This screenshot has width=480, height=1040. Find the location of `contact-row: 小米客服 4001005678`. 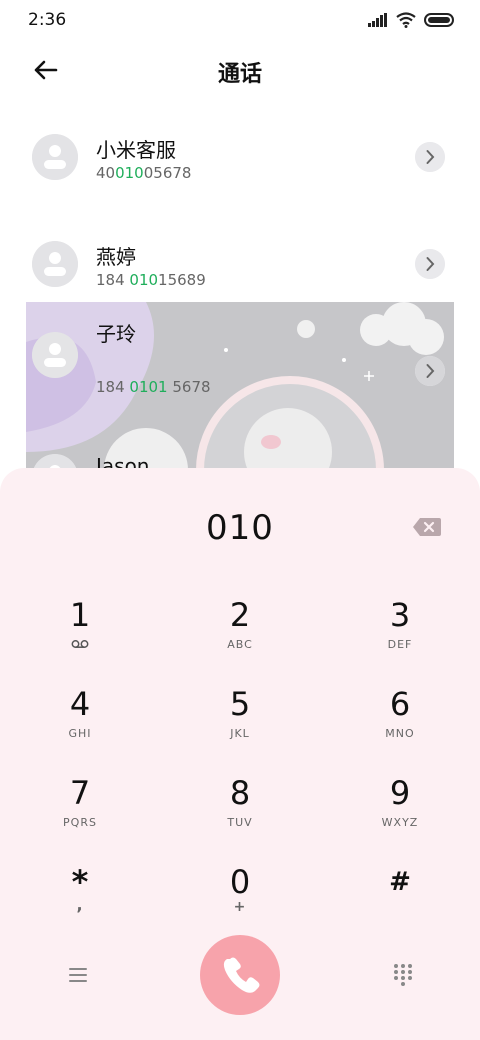

contact-row: 小米客服 4001005678 is located at coordinates (240, 157).